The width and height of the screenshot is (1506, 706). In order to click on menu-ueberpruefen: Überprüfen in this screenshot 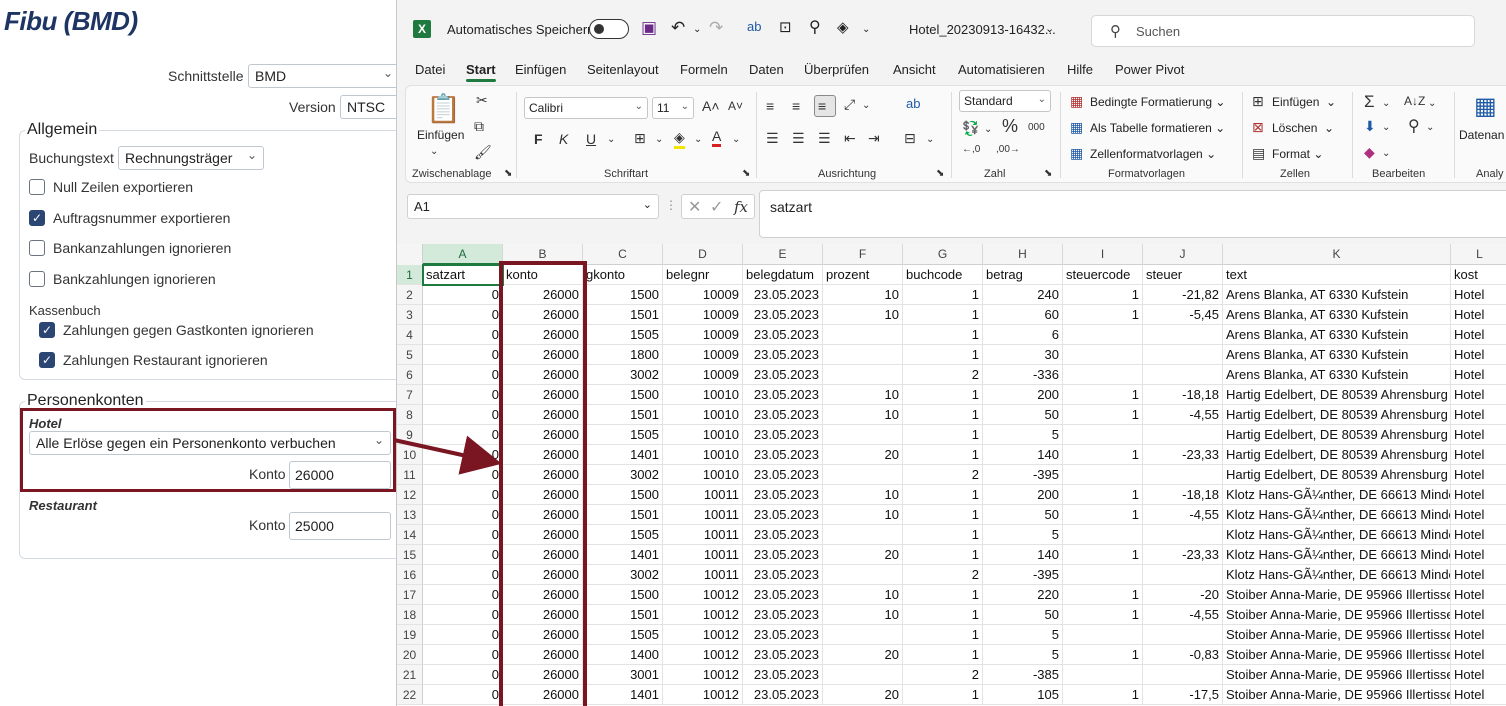, I will do `click(836, 69)`.